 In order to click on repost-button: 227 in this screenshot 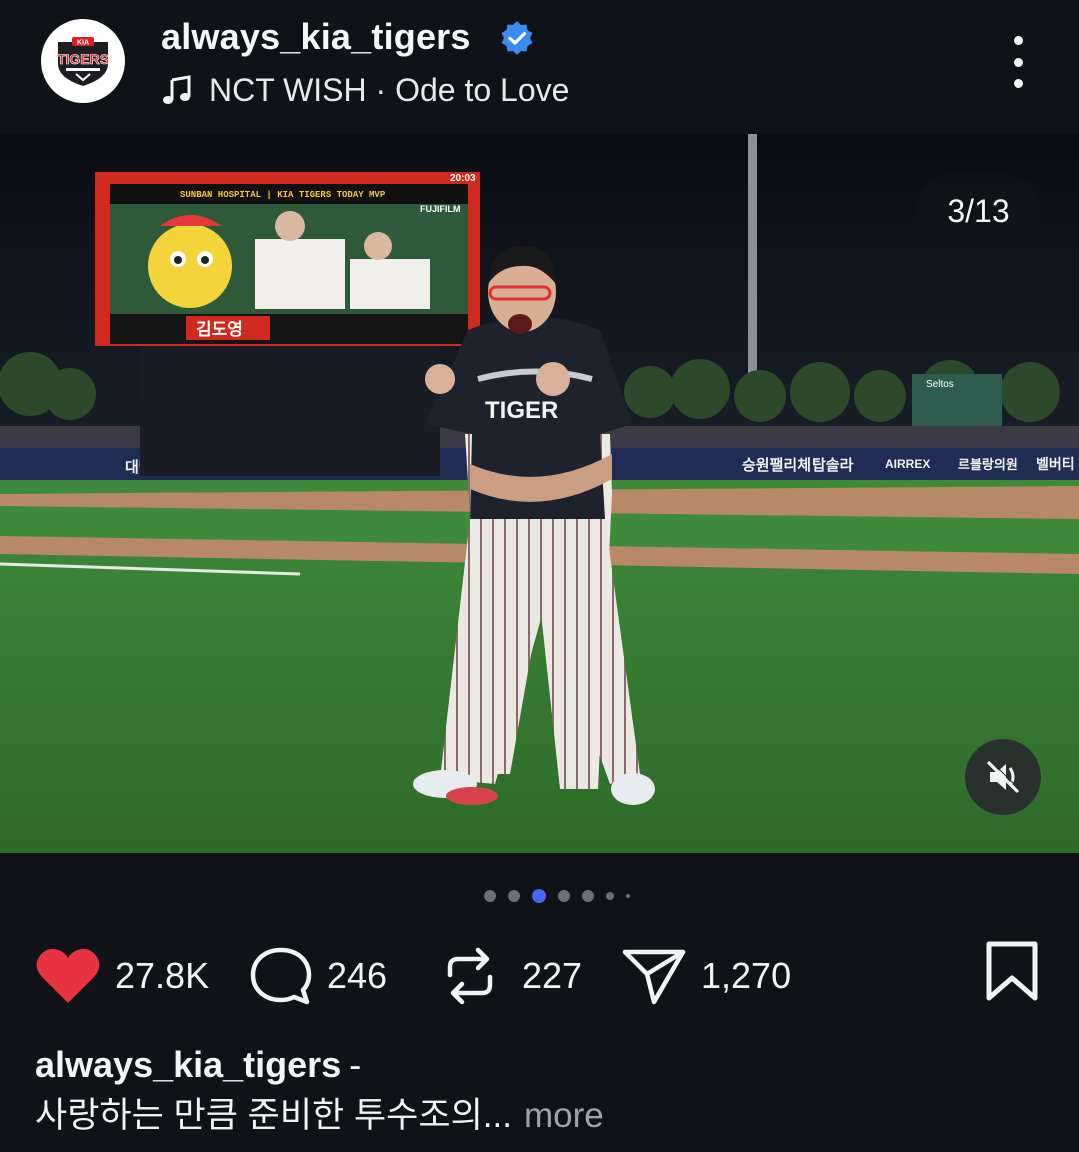, I will do `click(512, 976)`.